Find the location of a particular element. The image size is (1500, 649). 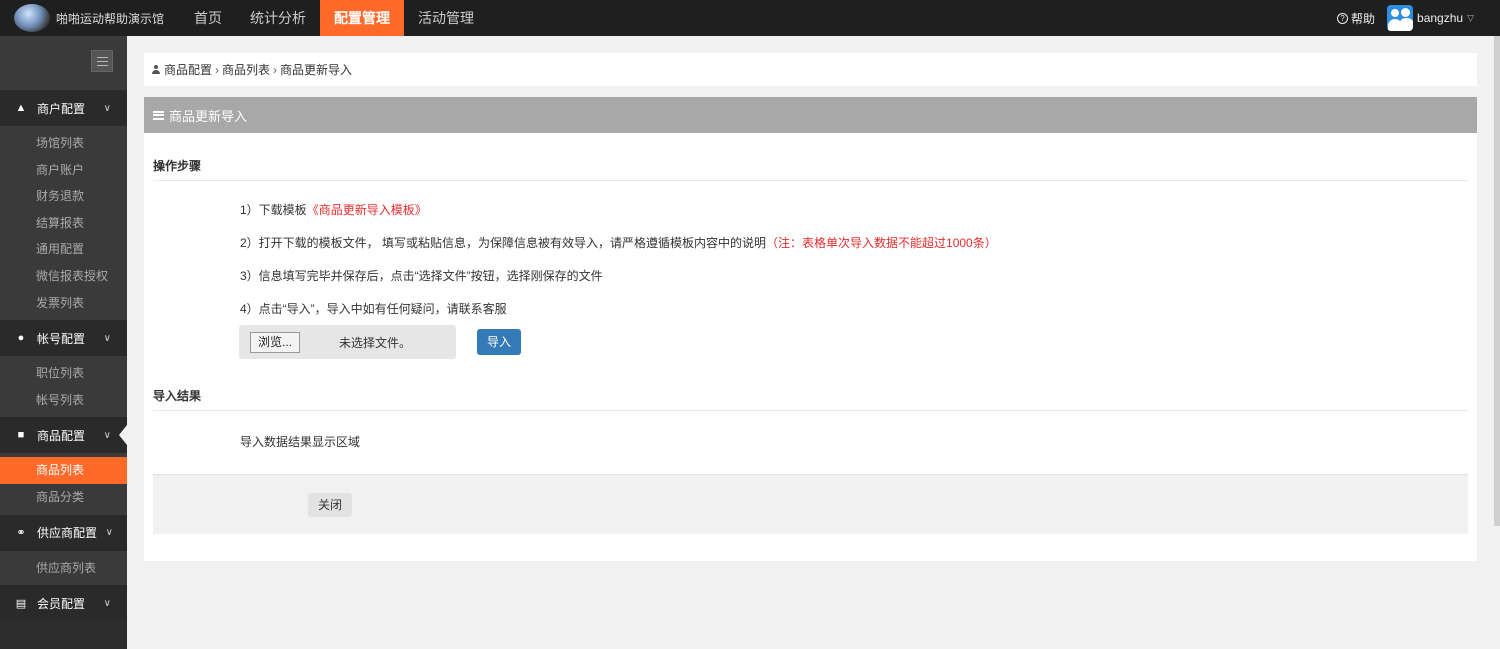

breadcrumb-item: 商品配置 is located at coordinates (188, 69).